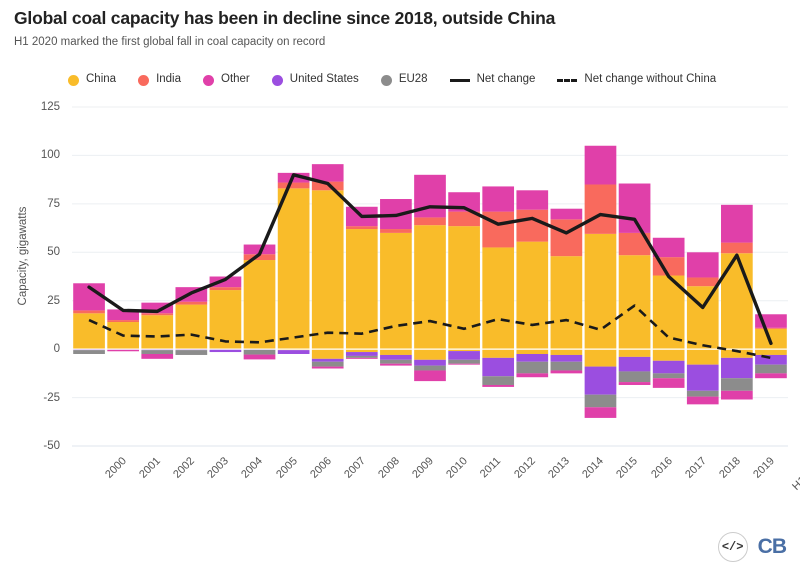 The height and width of the screenshot is (574, 800). Describe the element at coordinates (226, 80) in the screenshot. I see `legend-item-other: Other` at that location.